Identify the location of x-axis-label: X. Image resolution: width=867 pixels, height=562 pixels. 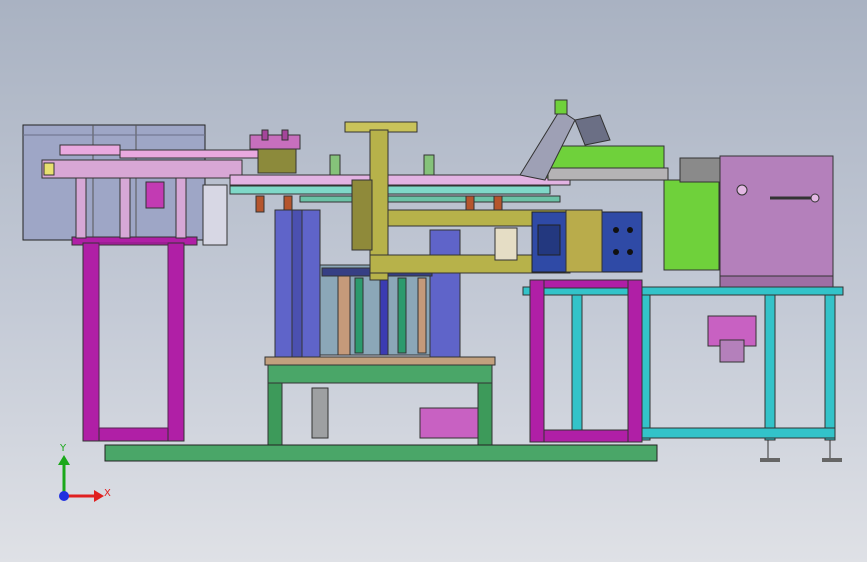
(107, 493).